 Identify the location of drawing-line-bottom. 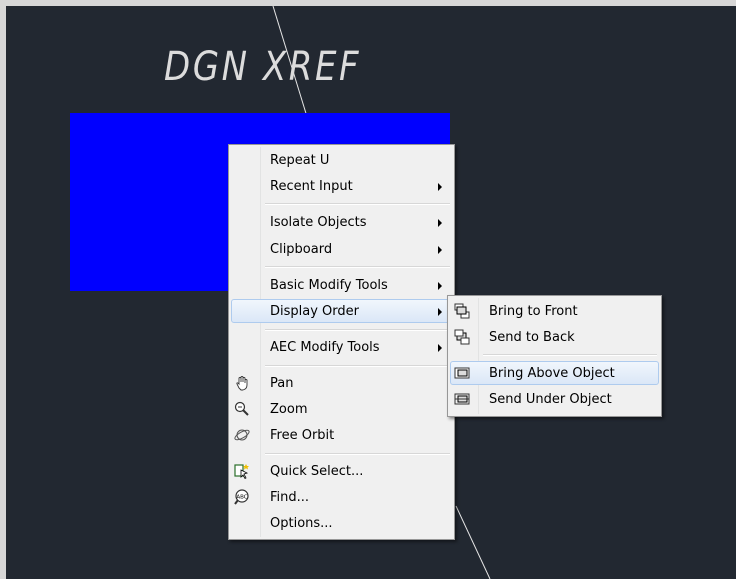
(473, 542).